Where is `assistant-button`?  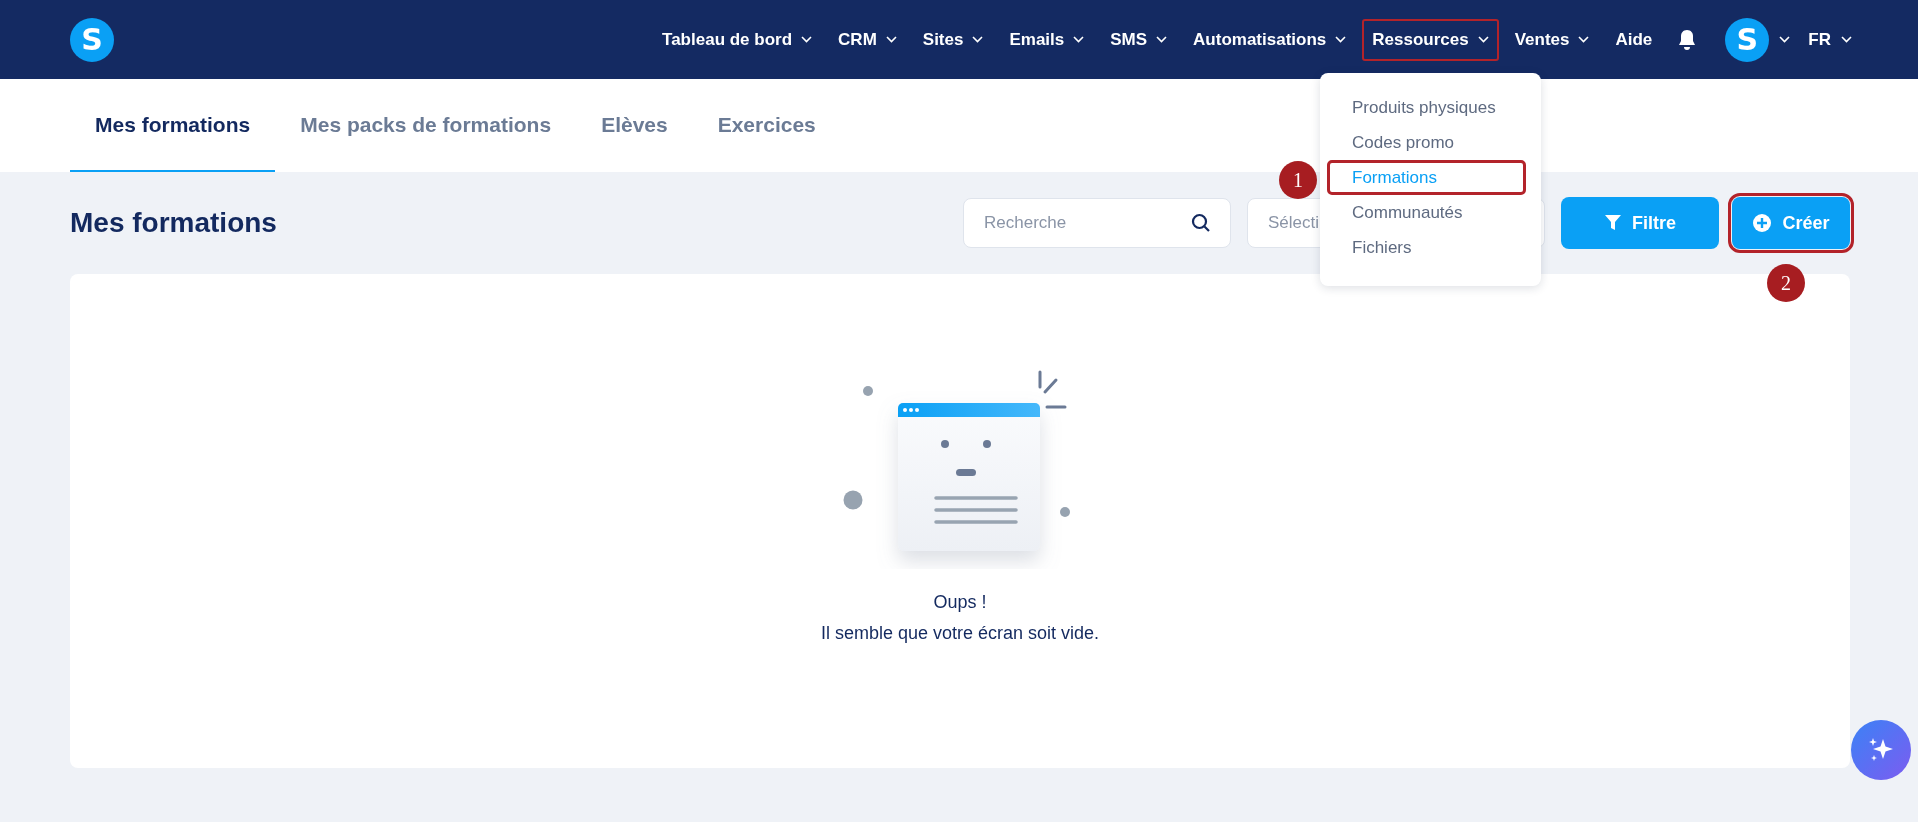 assistant-button is located at coordinates (1881, 750).